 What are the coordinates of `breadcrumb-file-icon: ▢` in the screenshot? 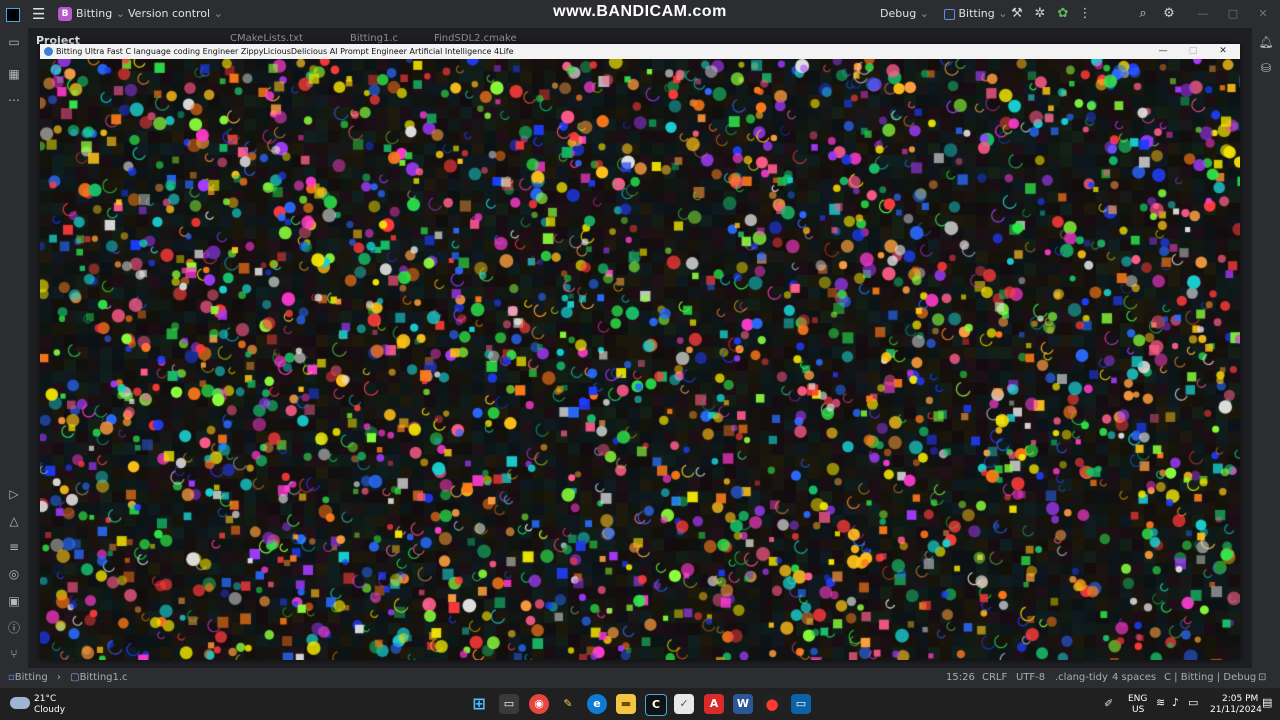 It's located at (75, 677).